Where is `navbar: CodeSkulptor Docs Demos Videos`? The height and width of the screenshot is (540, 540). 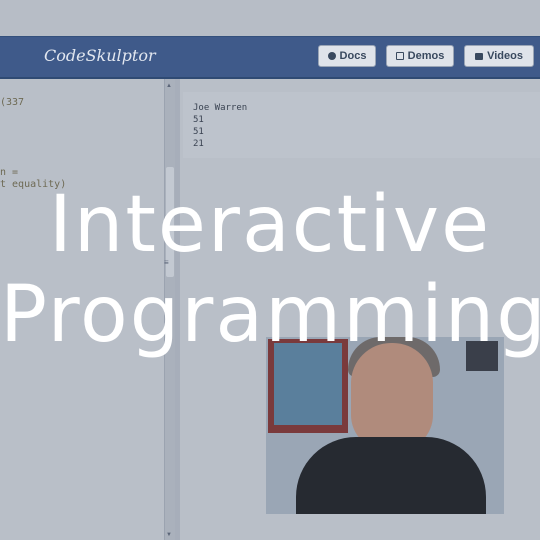 navbar: CodeSkulptor Docs Demos Videos is located at coordinates (270, 57).